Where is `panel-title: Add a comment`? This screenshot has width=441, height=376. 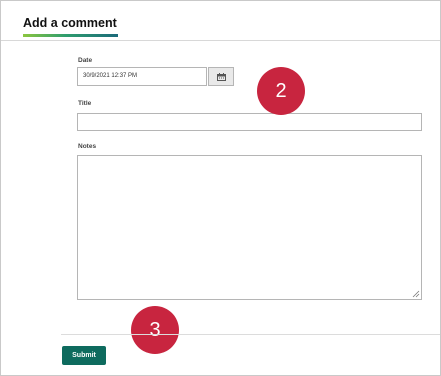
panel-title: Add a comment is located at coordinates (70, 23).